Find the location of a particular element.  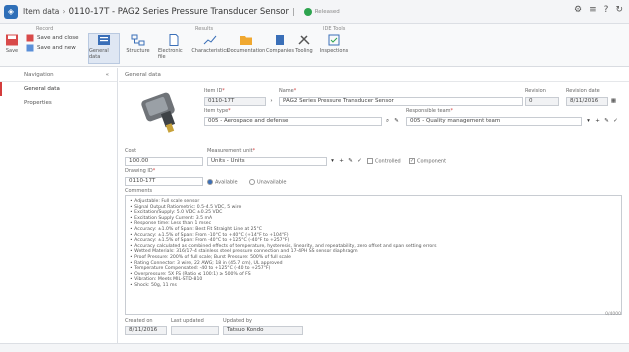

file-icon is located at coordinates (174, 40).